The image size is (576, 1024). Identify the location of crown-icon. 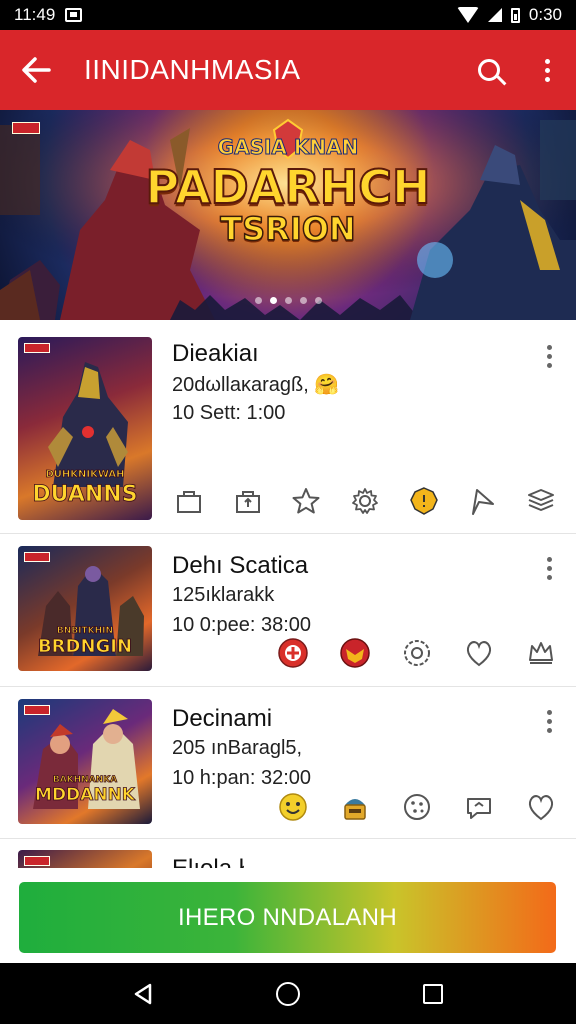
(541, 653).